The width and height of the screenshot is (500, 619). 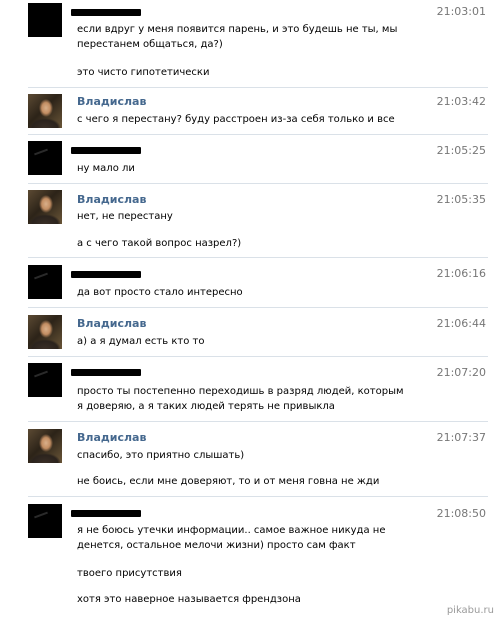 What do you see at coordinates (461, 199) in the screenshot?
I see `message-timestamp: 21:05:35` at bounding box center [461, 199].